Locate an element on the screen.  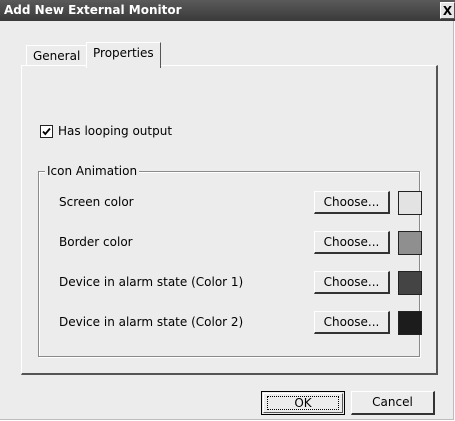
cancel-button-label: Cancel is located at coordinates (392, 402).